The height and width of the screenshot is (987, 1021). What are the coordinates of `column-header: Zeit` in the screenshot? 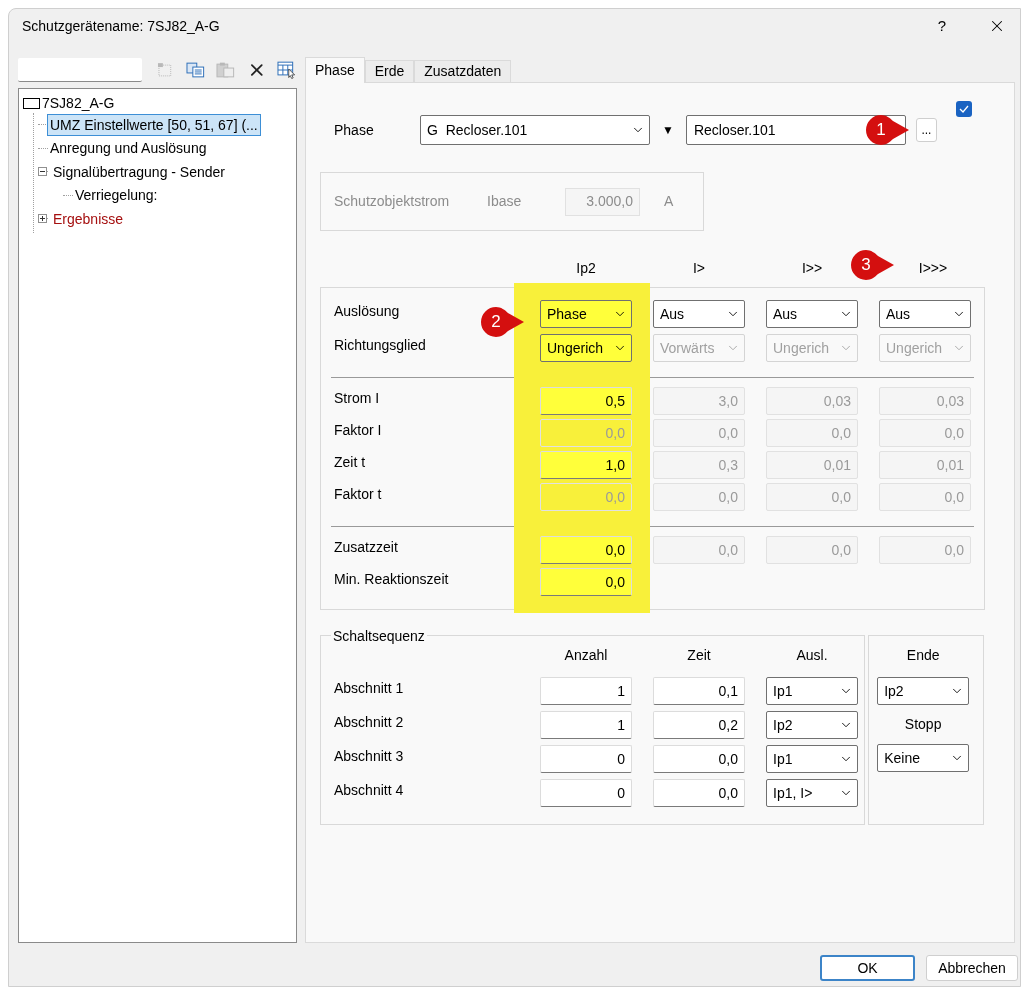 It's located at (699, 655).